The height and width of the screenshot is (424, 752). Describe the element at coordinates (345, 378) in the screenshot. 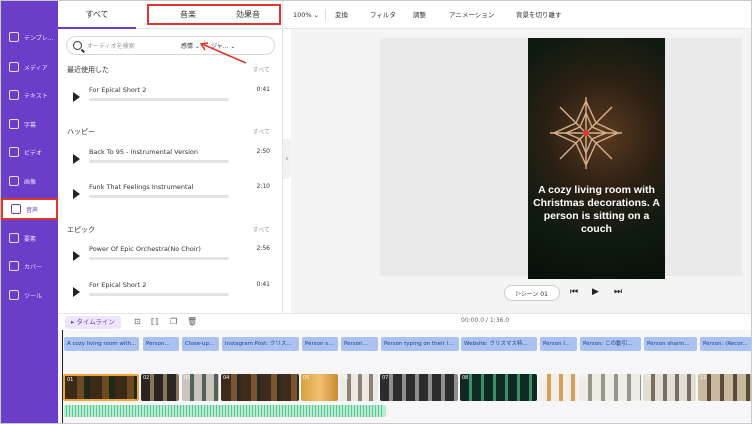

I see `clip-number: 06` at that location.